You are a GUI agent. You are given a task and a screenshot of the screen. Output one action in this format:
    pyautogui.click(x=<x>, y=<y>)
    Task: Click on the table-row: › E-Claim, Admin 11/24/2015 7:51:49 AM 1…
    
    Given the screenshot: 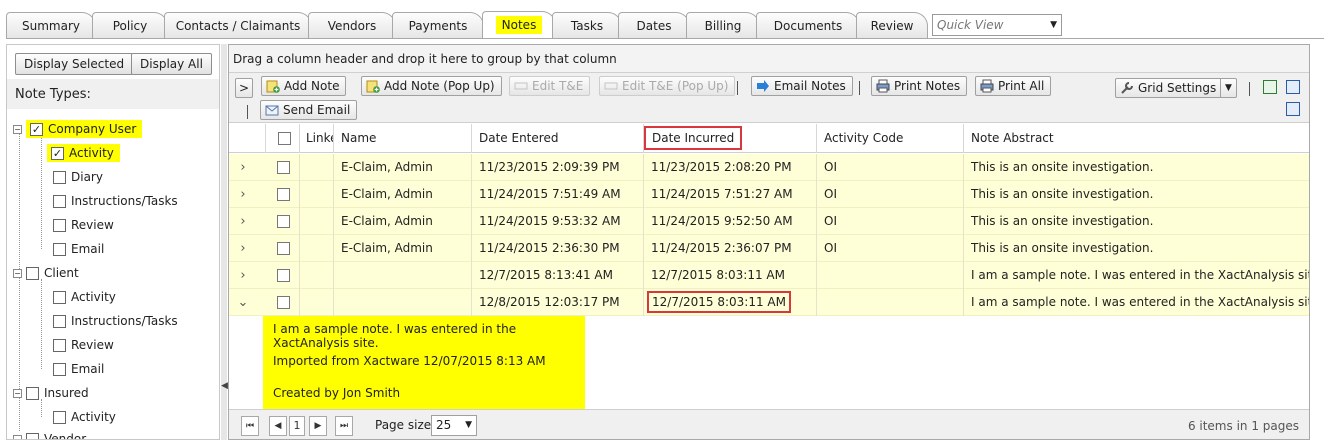 What is the action you would take?
    pyautogui.click(x=769, y=194)
    